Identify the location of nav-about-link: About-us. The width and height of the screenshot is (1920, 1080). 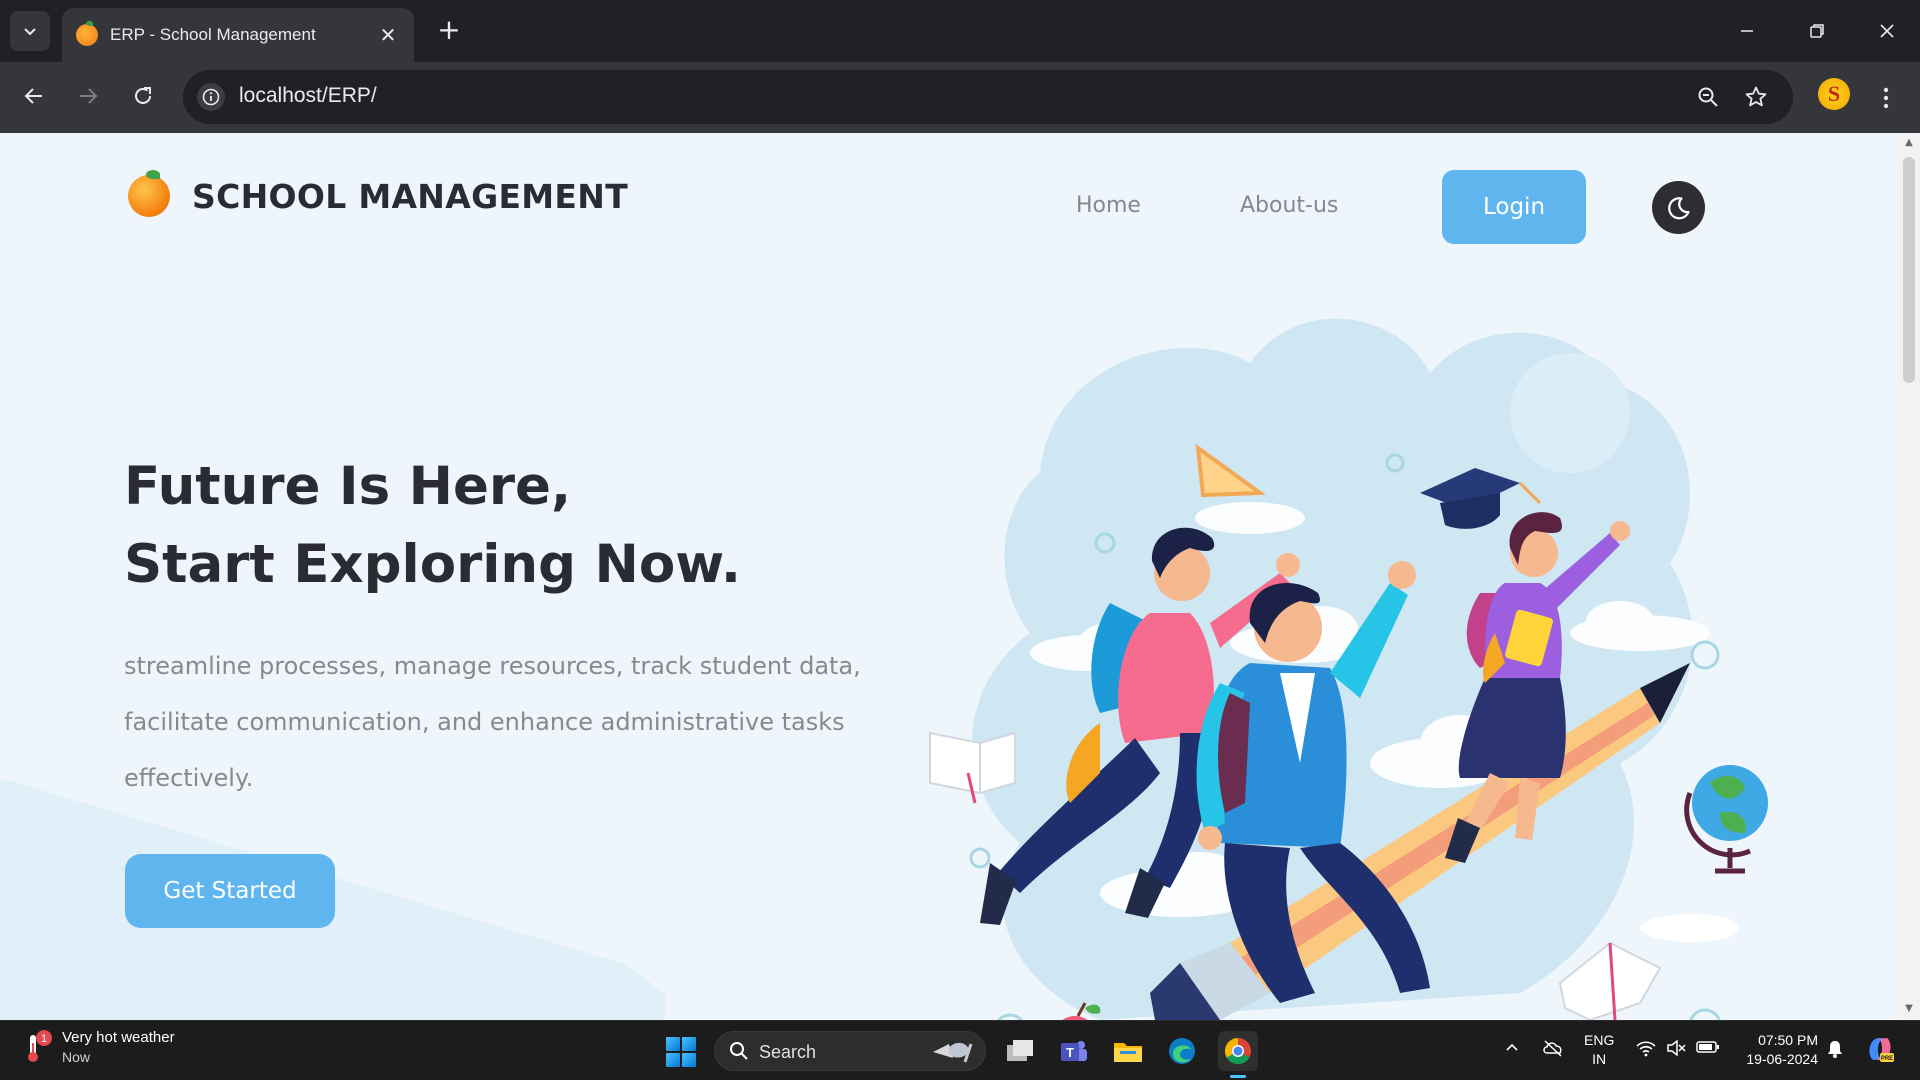
(1289, 205).